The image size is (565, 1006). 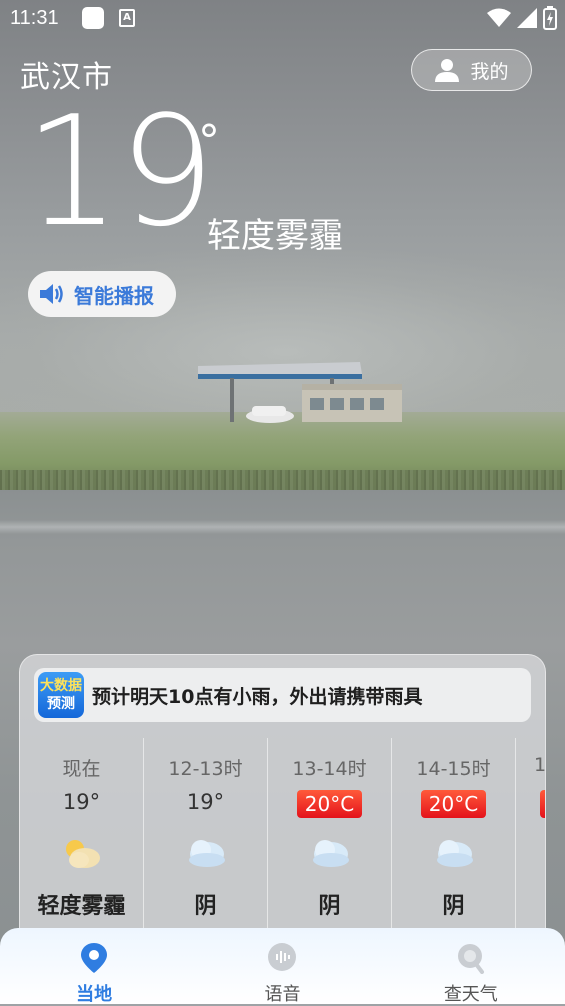 I want to click on nav-search-weather: 查天气, so click(x=471, y=966).